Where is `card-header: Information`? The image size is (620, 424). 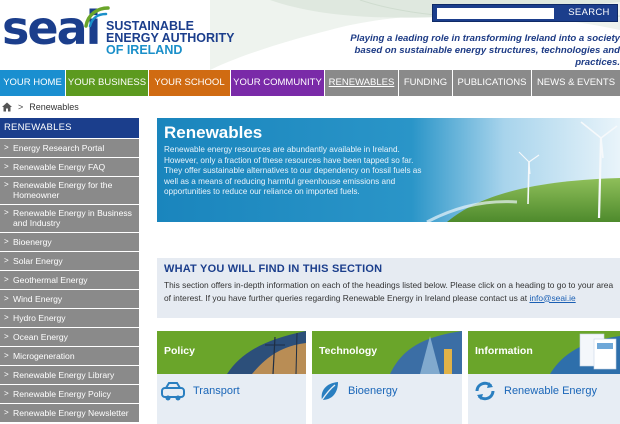 card-header: Information is located at coordinates (544, 352).